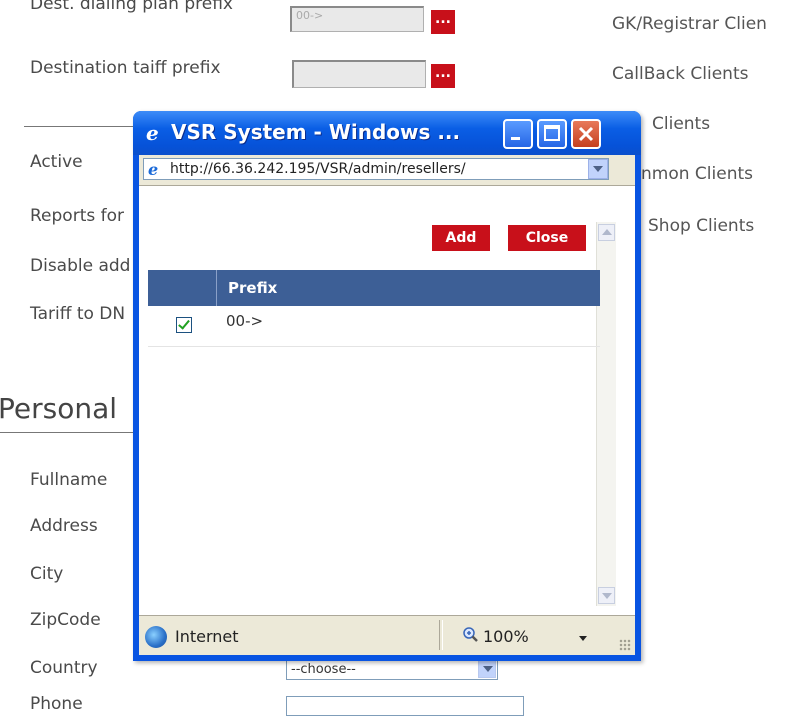 Image resolution: width=785 pixels, height=716 pixels. Describe the element at coordinates (216, 288) in the screenshot. I see `header-separator` at that location.